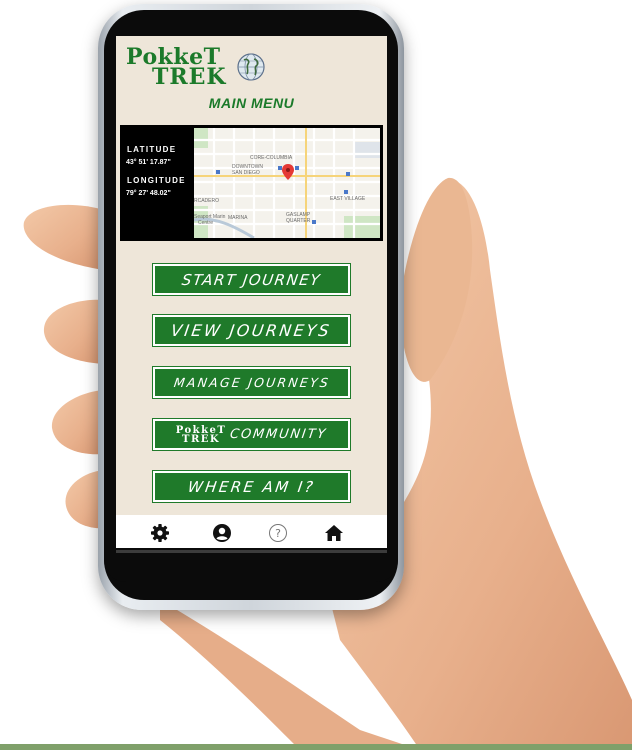  I want to click on gear-icon, so click(160, 532).